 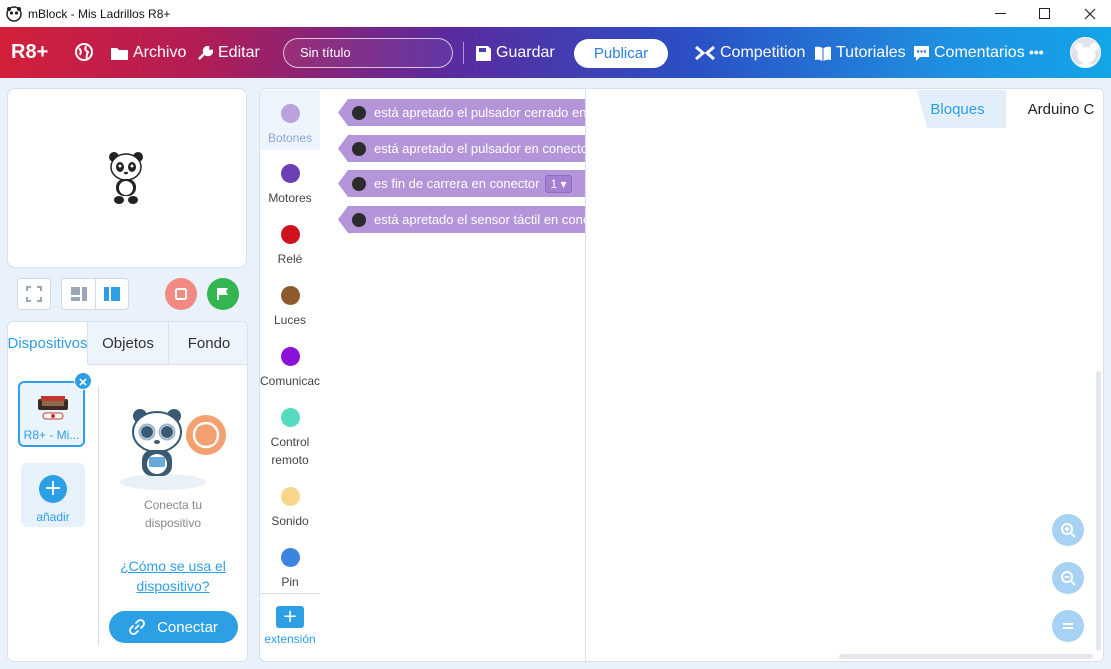 I want to click on mblock-app-icon, so click(x=14, y=13).